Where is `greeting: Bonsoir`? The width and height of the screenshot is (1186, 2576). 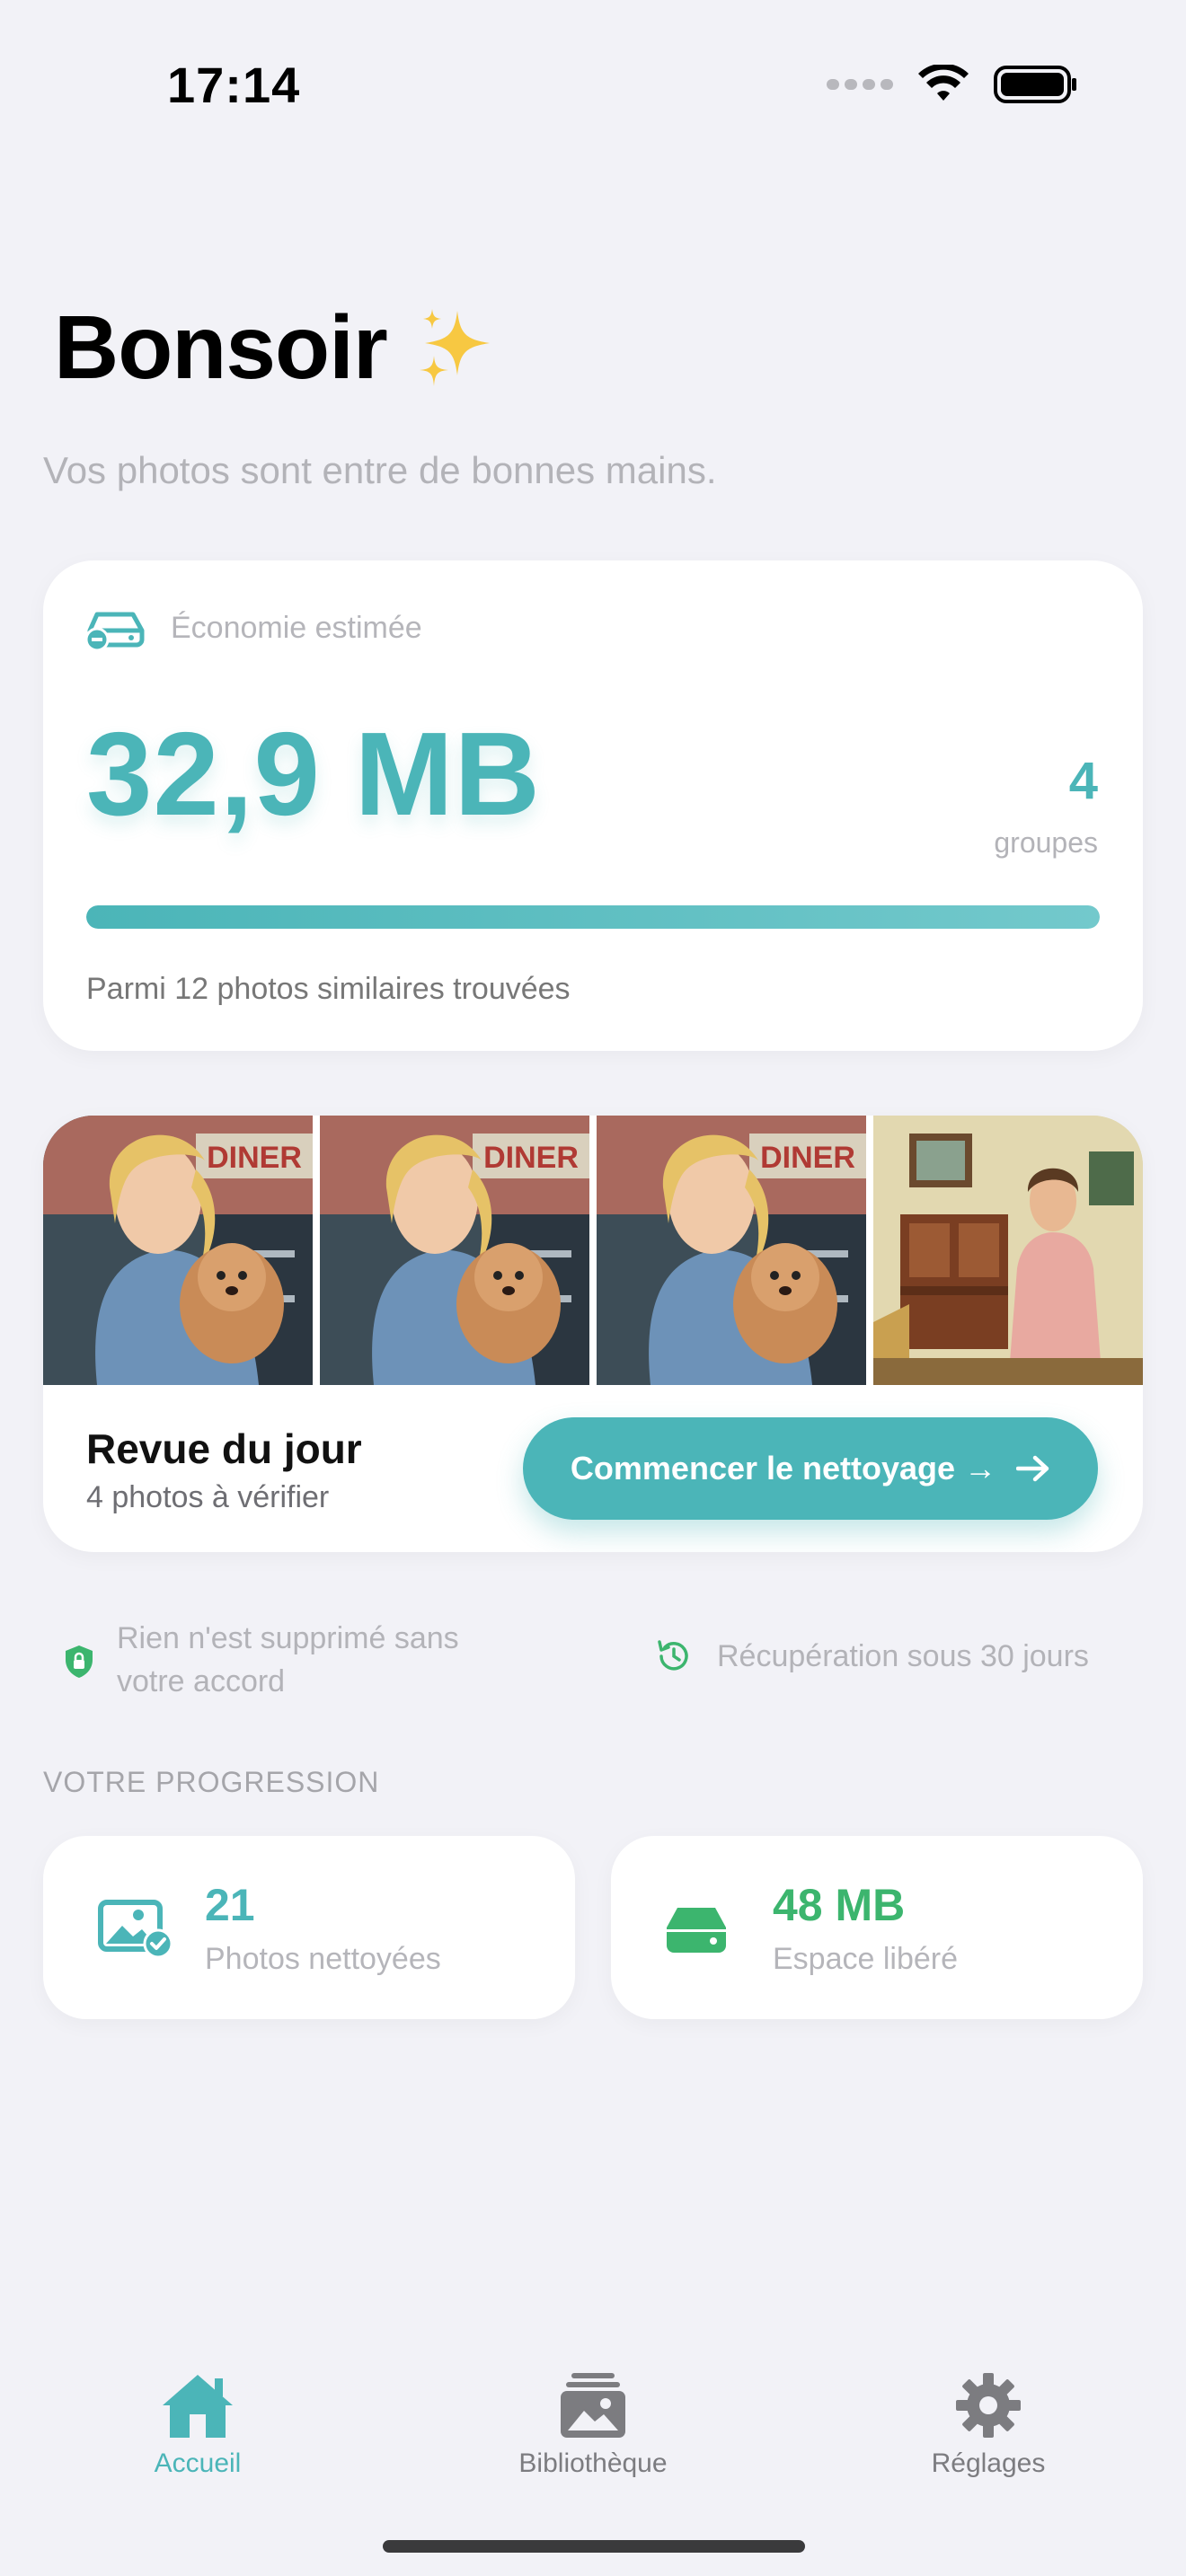
greeting: Bonsoir is located at coordinates (278, 348).